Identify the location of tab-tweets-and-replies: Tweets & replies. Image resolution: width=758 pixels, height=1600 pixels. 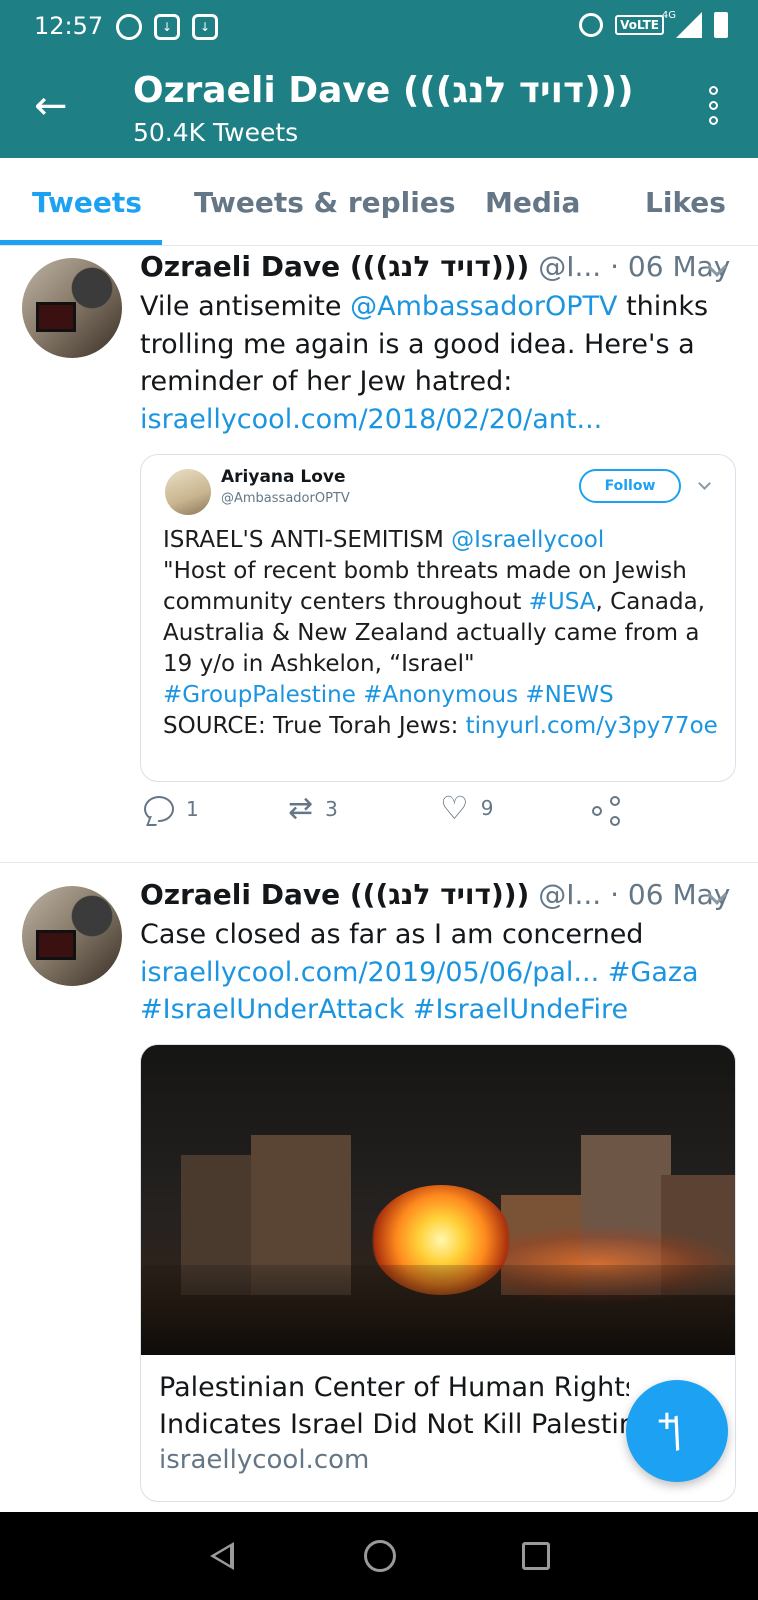
(325, 202).